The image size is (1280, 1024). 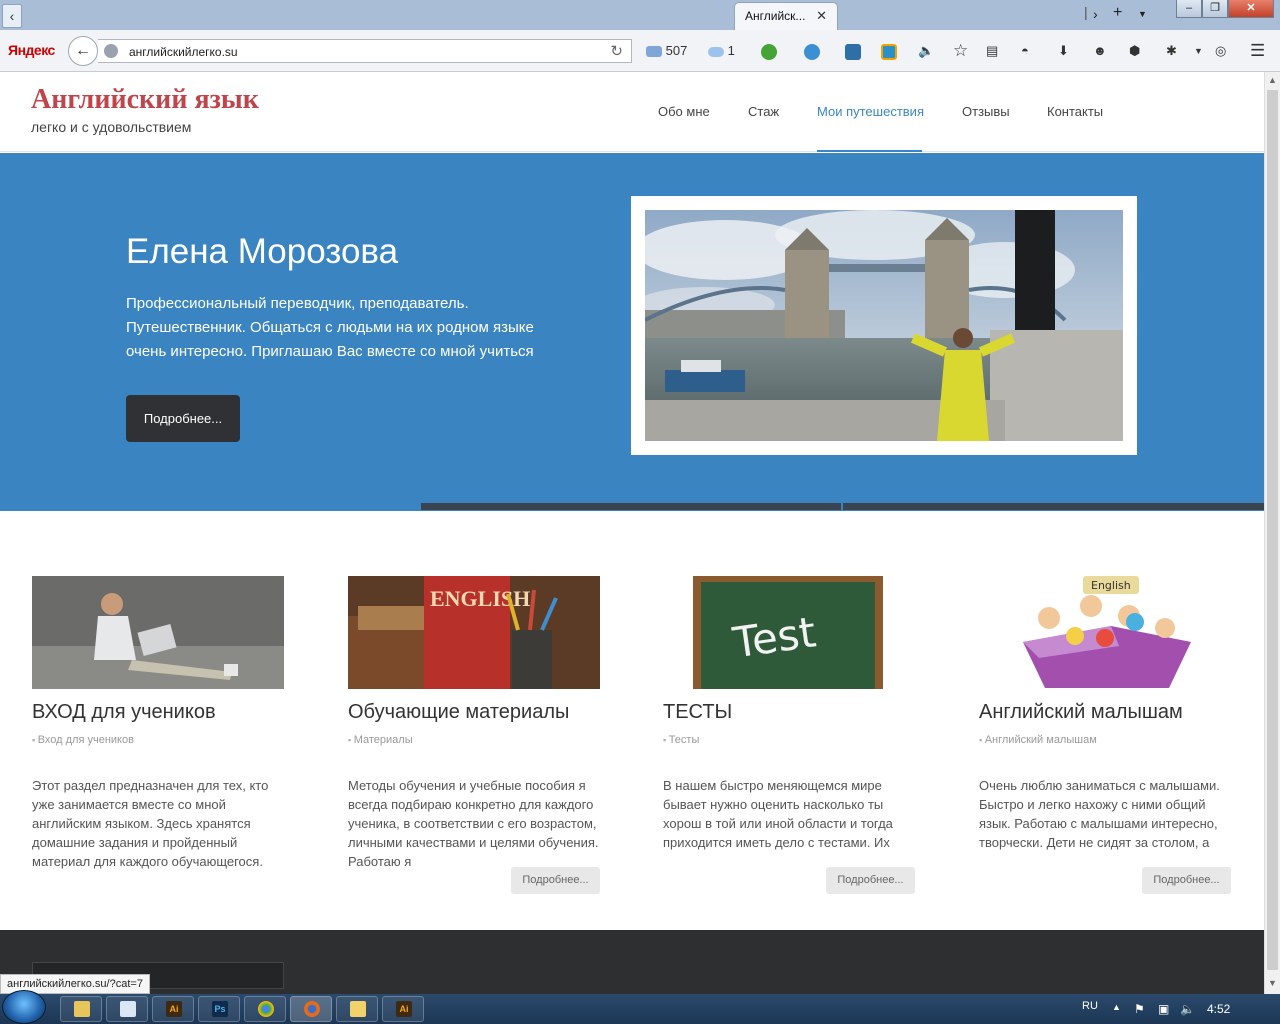 What do you see at coordinates (986, 111) in the screenshot?
I see `nav-item-reviews: Отзывы` at bounding box center [986, 111].